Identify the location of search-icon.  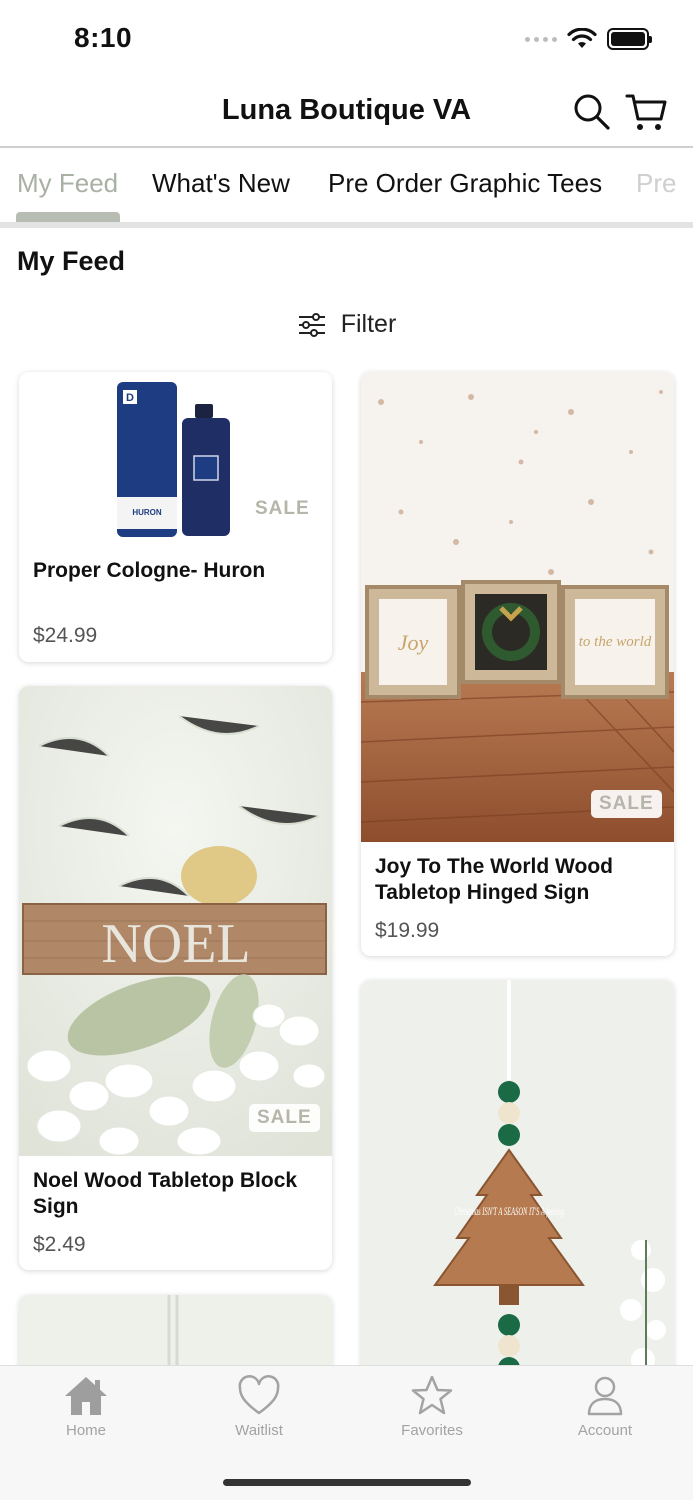
(592, 112).